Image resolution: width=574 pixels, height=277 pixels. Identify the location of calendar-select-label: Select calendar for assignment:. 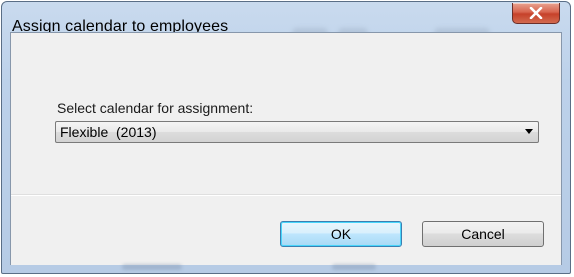
(155, 108).